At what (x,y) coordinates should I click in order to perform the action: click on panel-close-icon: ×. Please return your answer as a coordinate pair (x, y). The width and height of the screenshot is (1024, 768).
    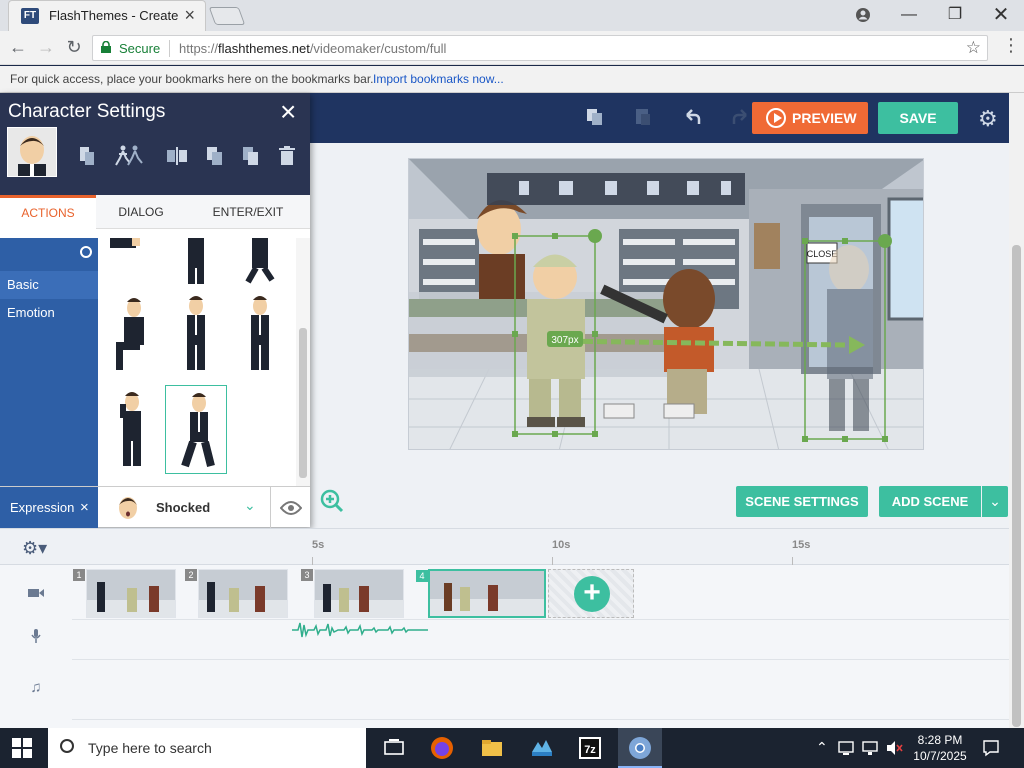
    Looking at the image, I should click on (288, 112).